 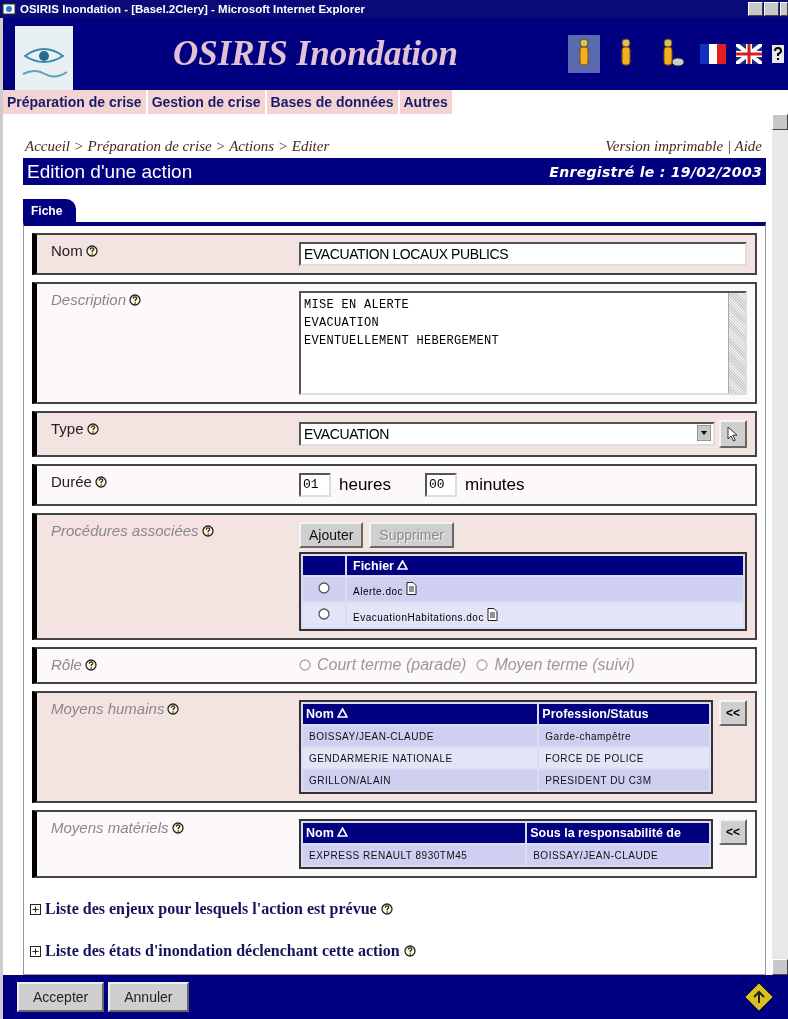 I want to click on maximize-button, so click(x=771, y=9).